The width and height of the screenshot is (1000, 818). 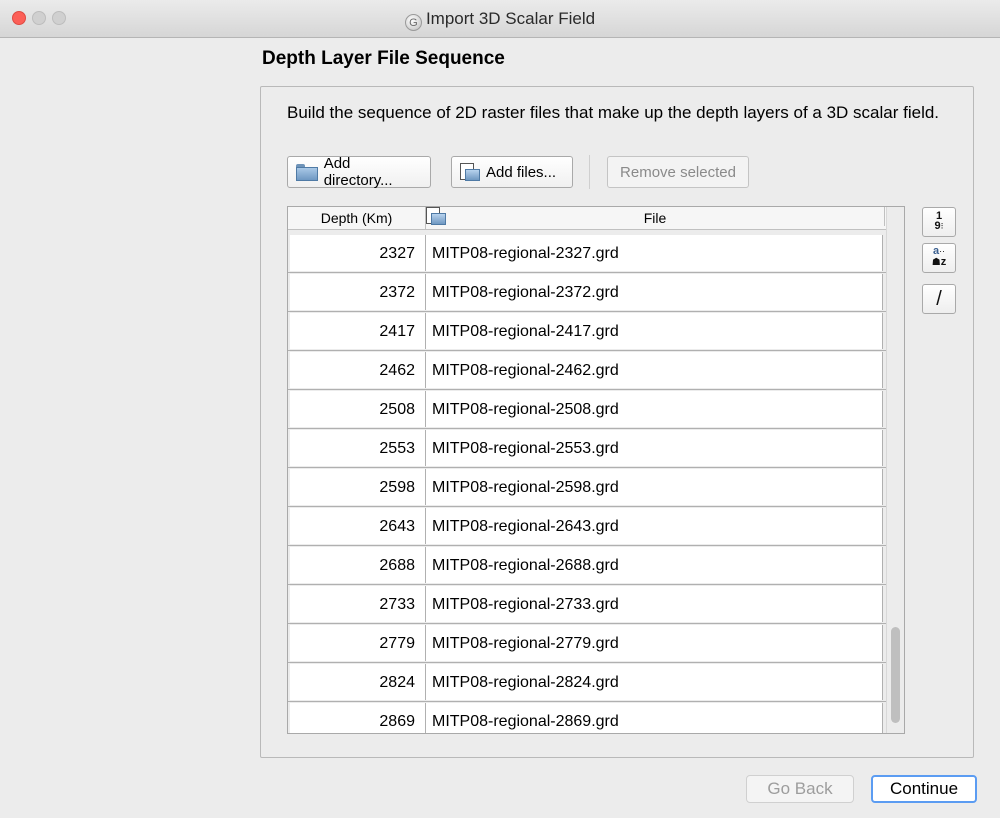 What do you see at coordinates (589, 172) in the screenshot?
I see `toolbar-separator` at bounding box center [589, 172].